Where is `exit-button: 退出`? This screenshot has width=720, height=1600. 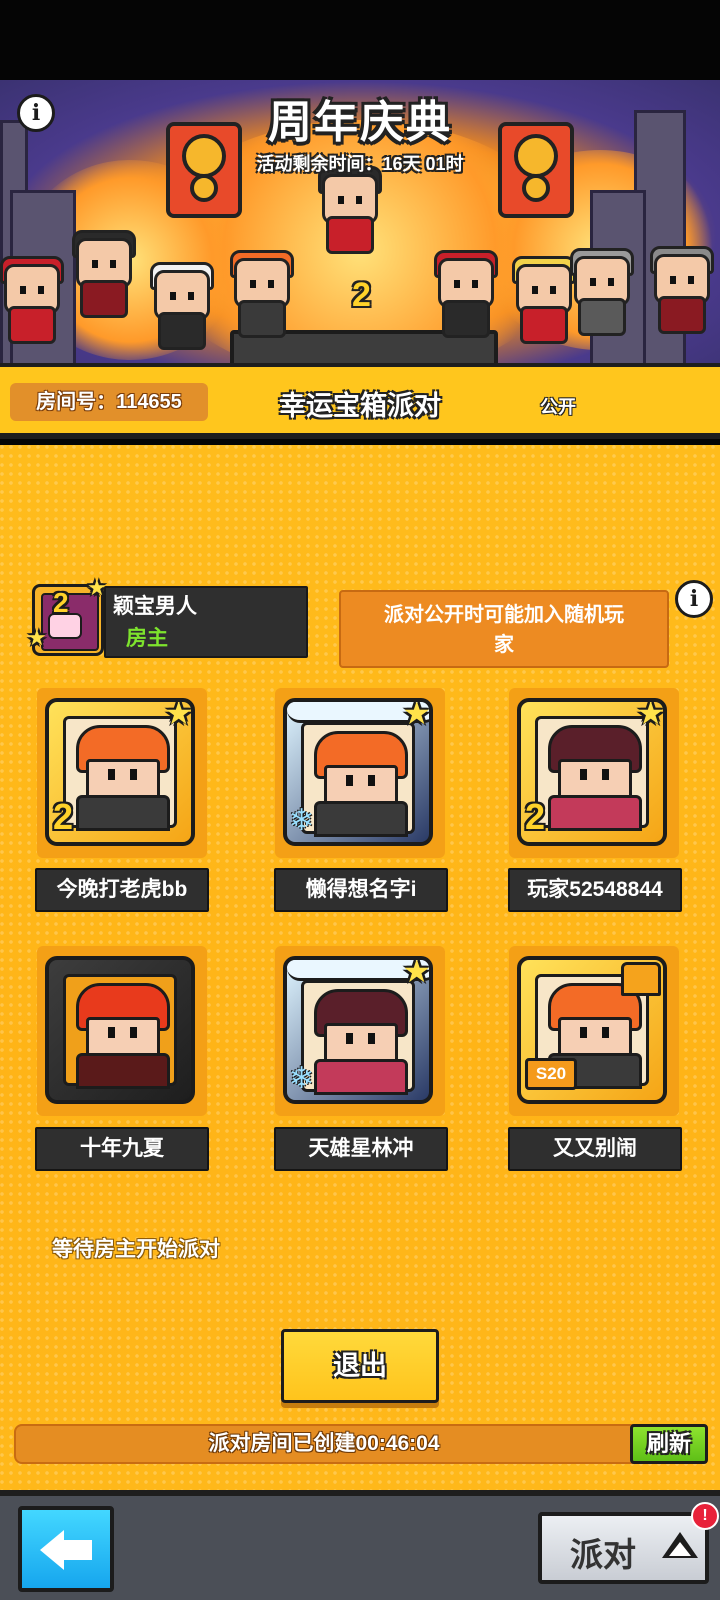 exit-button: 退出 is located at coordinates (360, 1366).